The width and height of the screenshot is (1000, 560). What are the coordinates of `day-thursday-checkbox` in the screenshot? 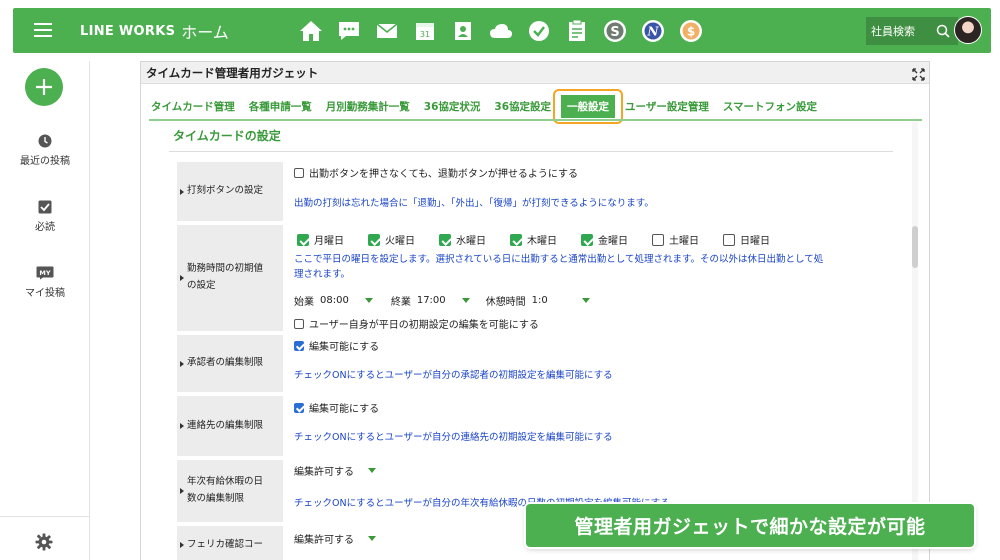 It's located at (516, 239).